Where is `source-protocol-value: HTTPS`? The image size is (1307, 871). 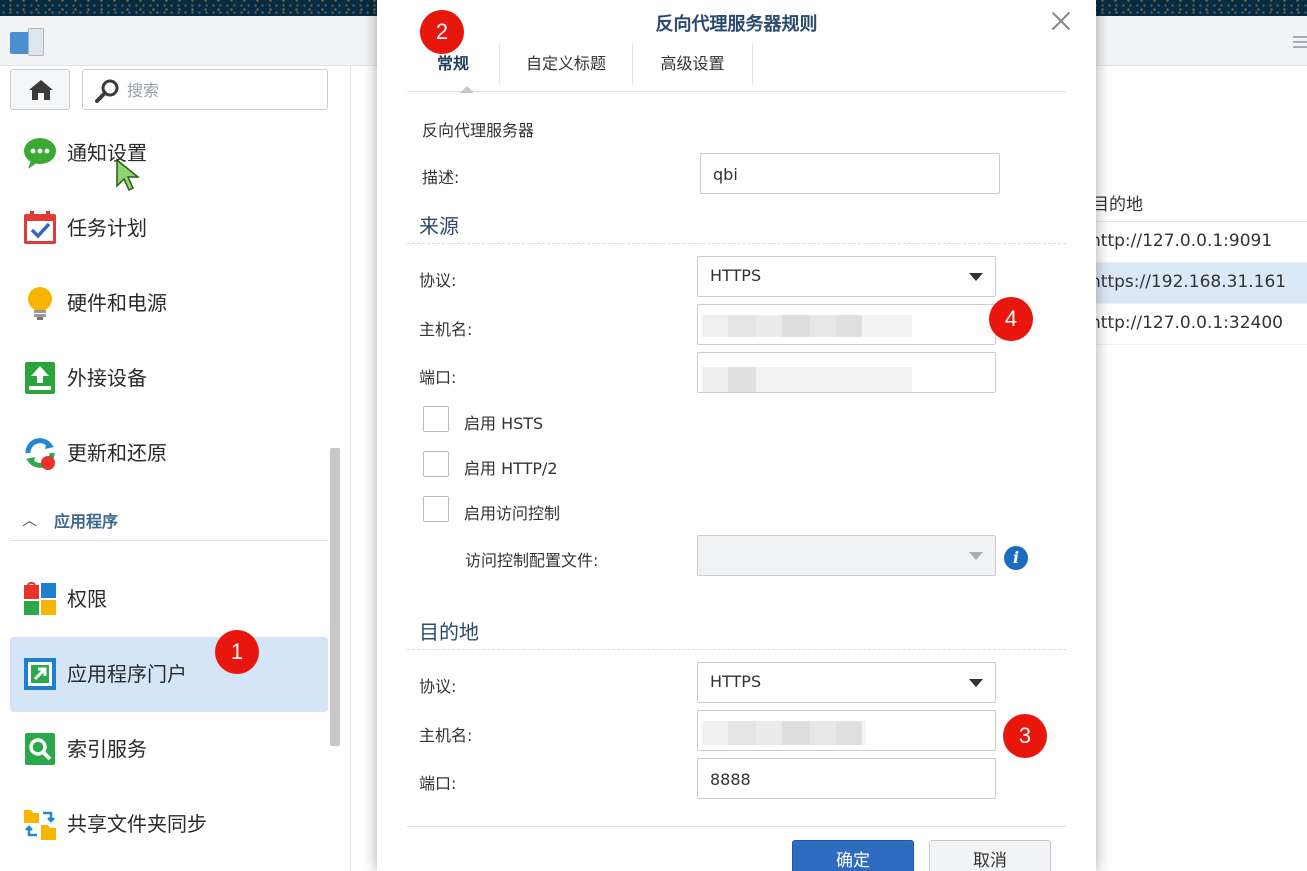 source-protocol-value: HTTPS is located at coordinates (736, 275).